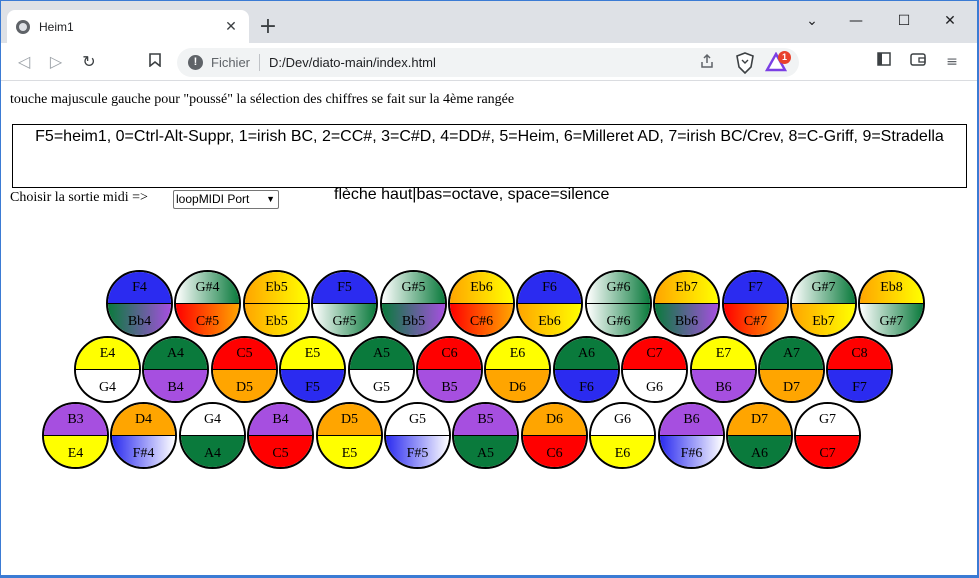 The width and height of the screenshot is (979, 578). I want to click on info-icon: !, so click(195, 62).